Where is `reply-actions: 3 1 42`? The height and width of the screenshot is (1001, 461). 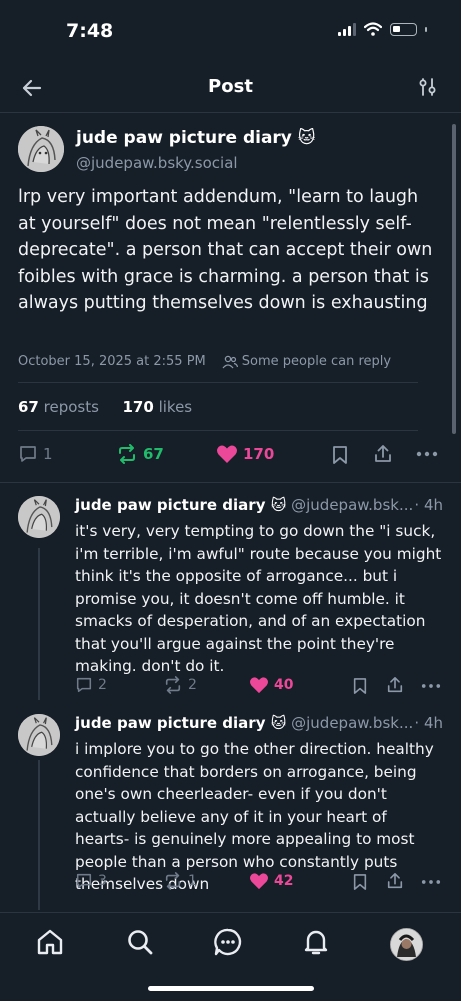 reply-actions: 3 1 42 is located at coordinates (259, 882).